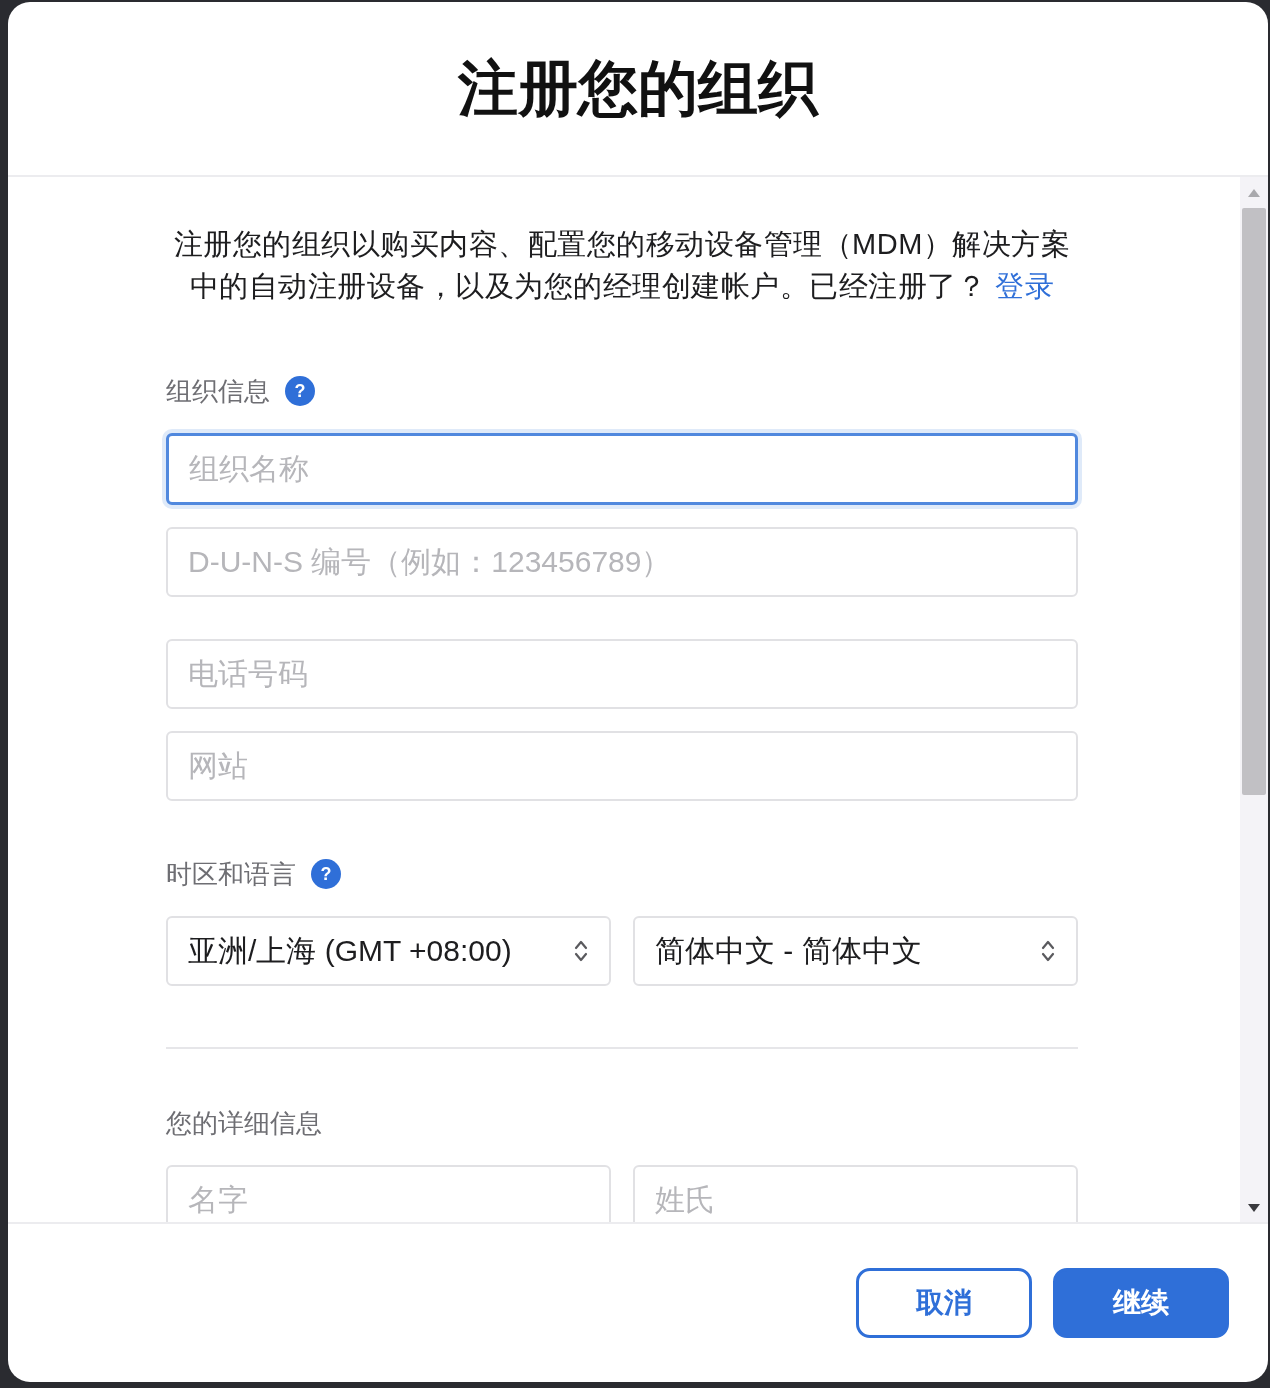 This screenshot has height=1388, width=1270. I want to click on sign-in-link: 登录, so click(1025, 286).